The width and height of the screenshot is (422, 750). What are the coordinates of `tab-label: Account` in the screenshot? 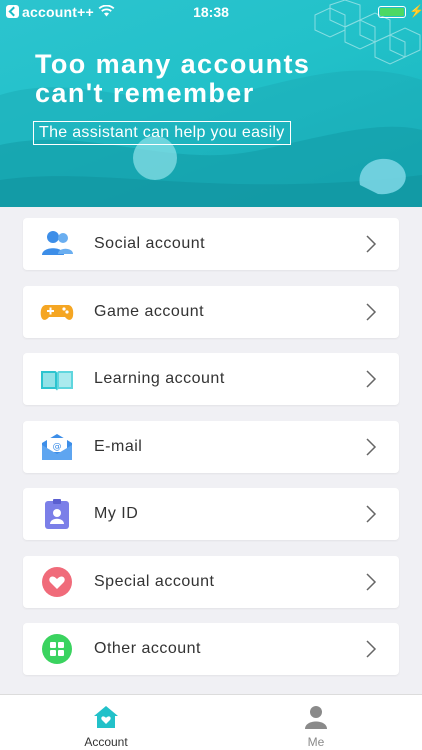 It's located at (106, 742).